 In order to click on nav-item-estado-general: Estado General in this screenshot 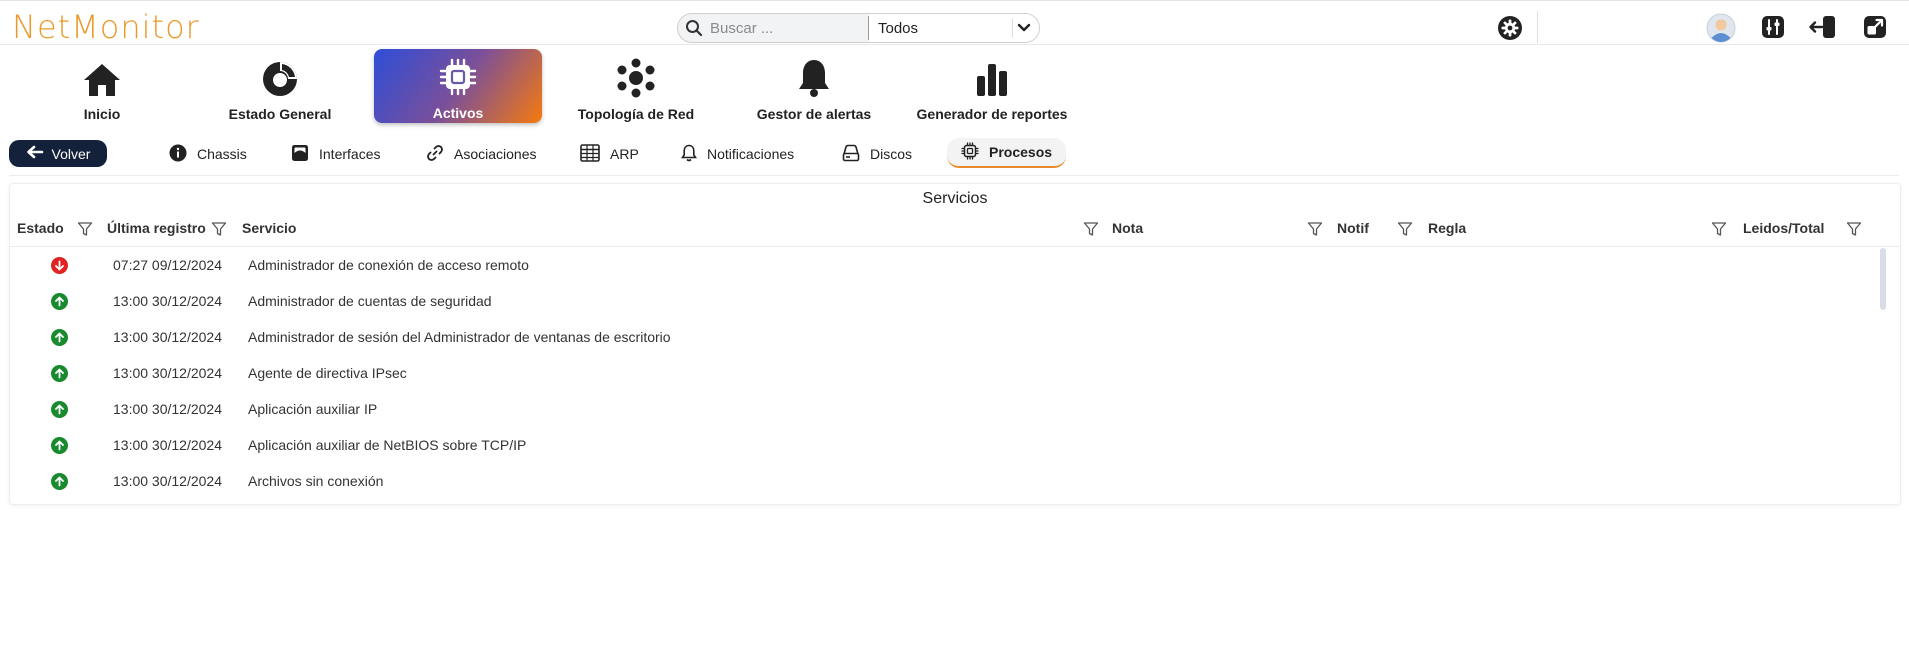, I will do `click(280, 86)`.